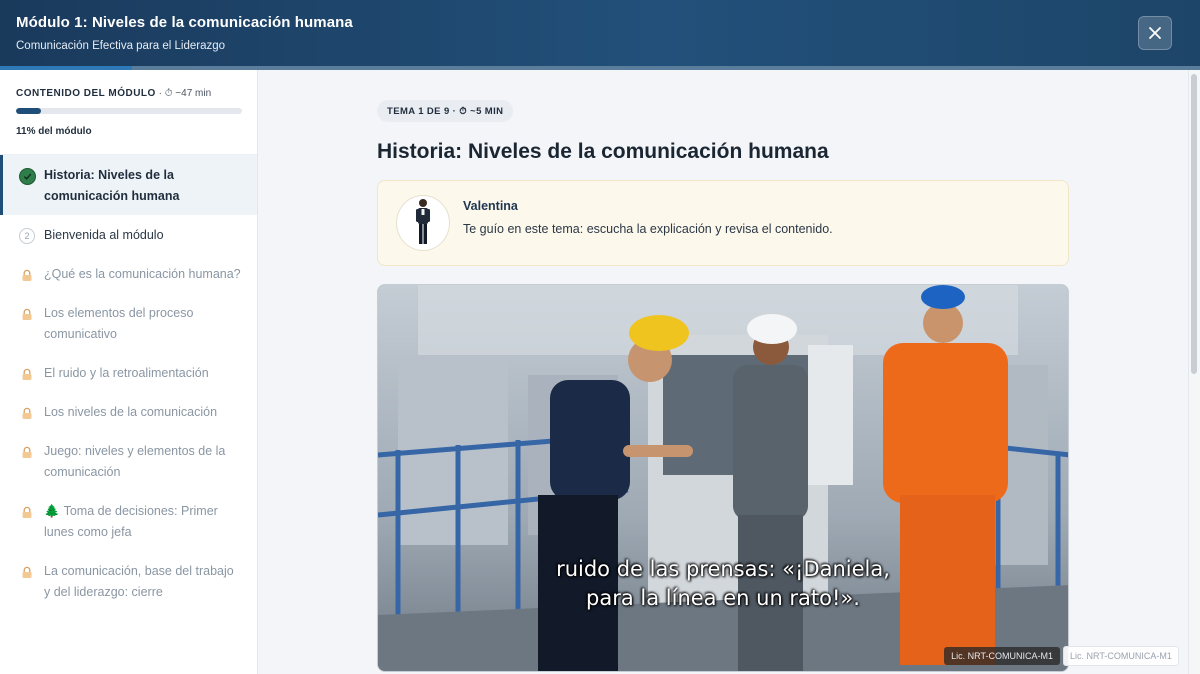 The image size is (1200, 674). Describe the element at coordinates (1121, 656) in the screenshot. I see `license-watermark: Lic. NRT-COMUNICA-M1` at that location.